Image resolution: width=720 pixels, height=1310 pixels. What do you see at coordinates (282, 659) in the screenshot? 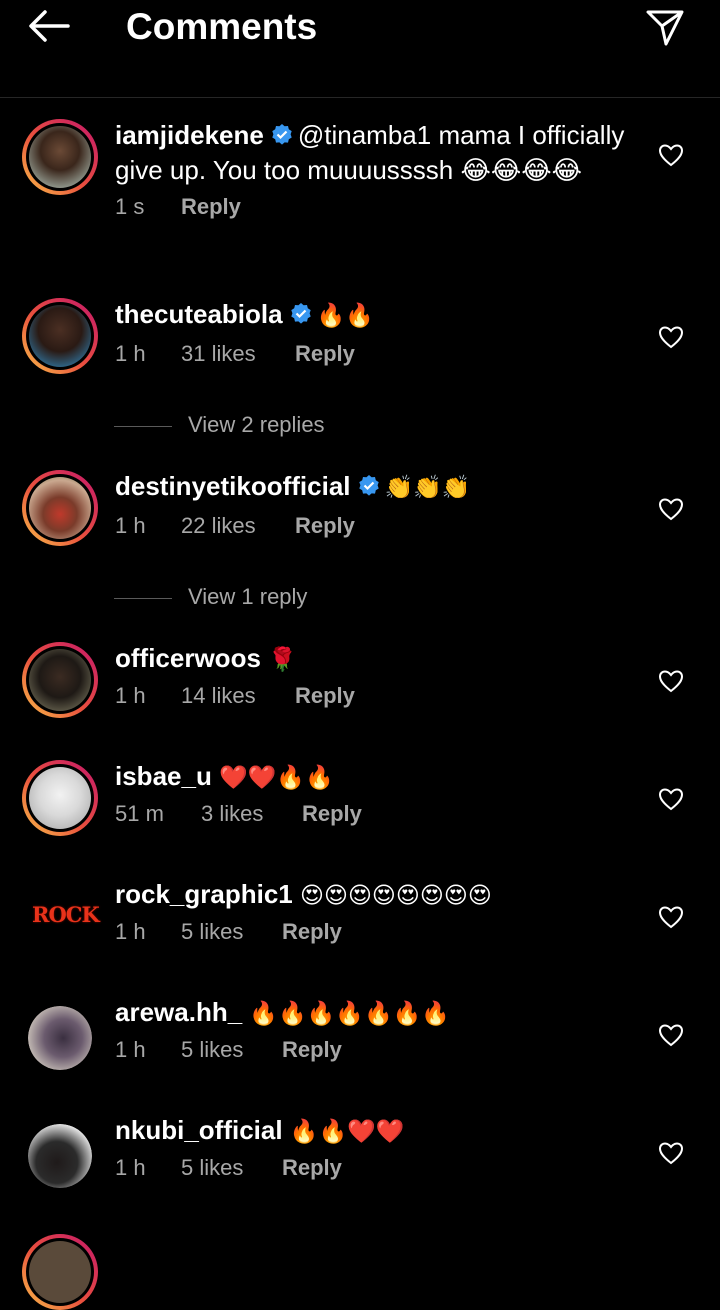
I see `comment-body: 🌹` at bounding box center [282, 659].